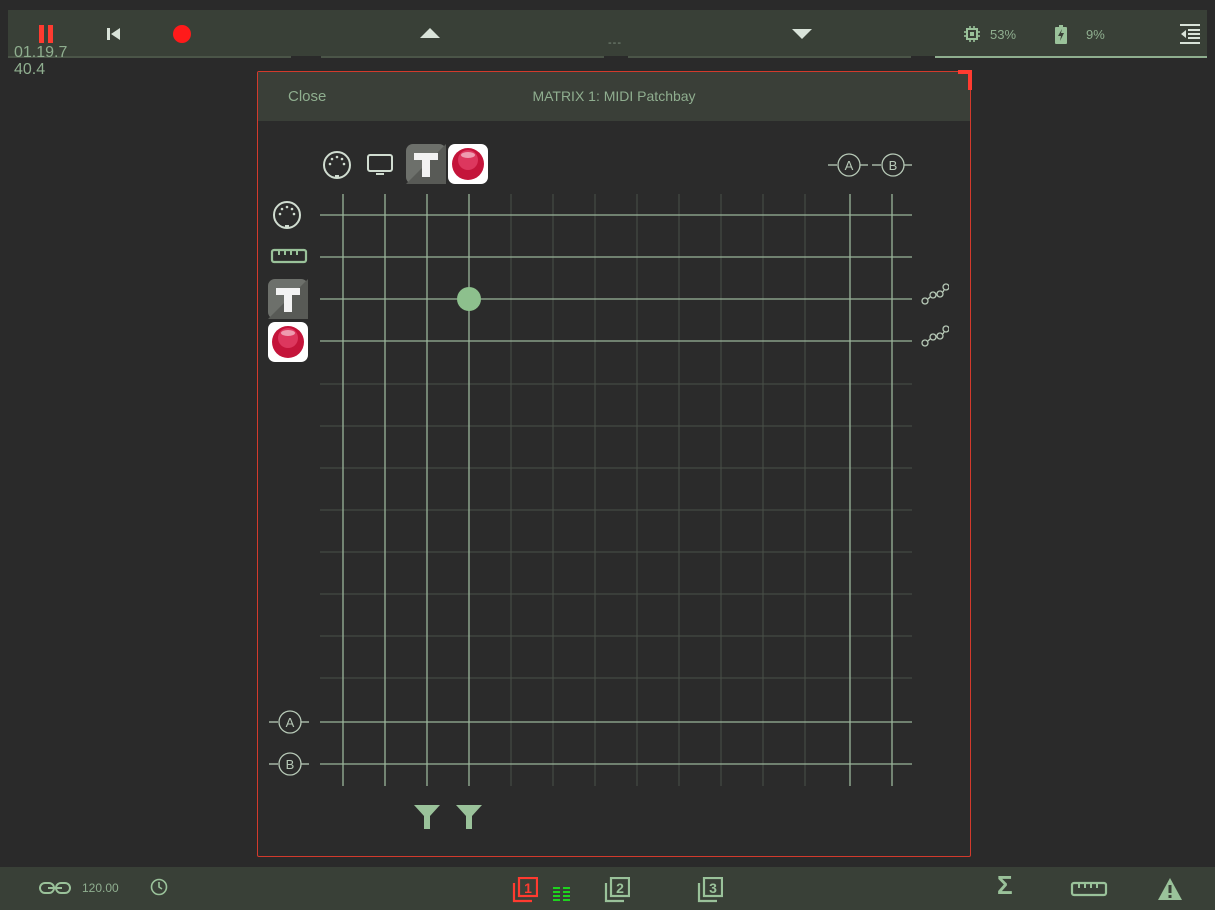 This screenshot has width=1215, height=910. What do you see at coordinates (288, 344) in the screenshot?
I see `row-red-orb-app-icon` at bounding box center [288, 344].